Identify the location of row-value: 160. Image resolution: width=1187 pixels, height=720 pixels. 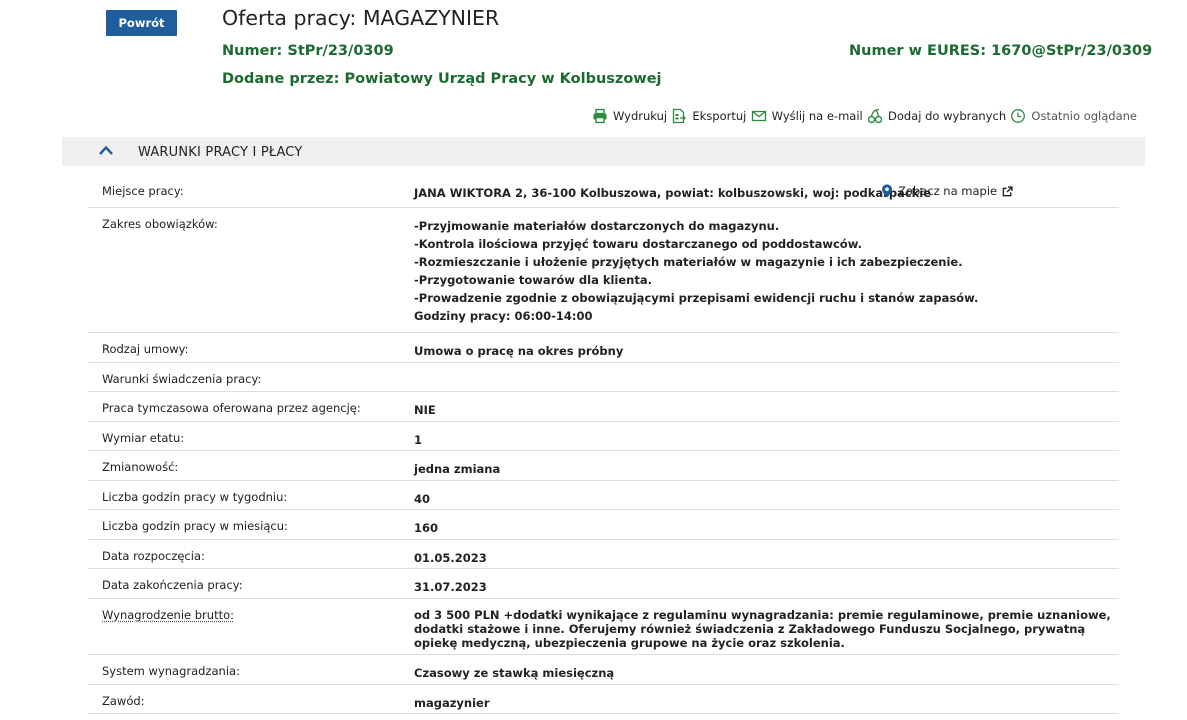
(426, 528).